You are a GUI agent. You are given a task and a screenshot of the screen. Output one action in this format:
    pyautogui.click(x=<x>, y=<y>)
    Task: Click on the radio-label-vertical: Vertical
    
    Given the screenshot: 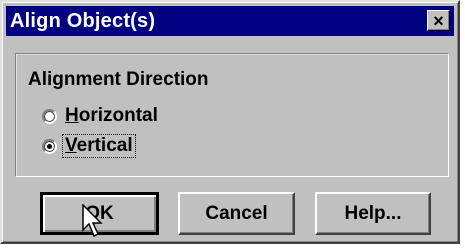 What is the action you would take?
    pyautogui.click(x=99, y=146)
    